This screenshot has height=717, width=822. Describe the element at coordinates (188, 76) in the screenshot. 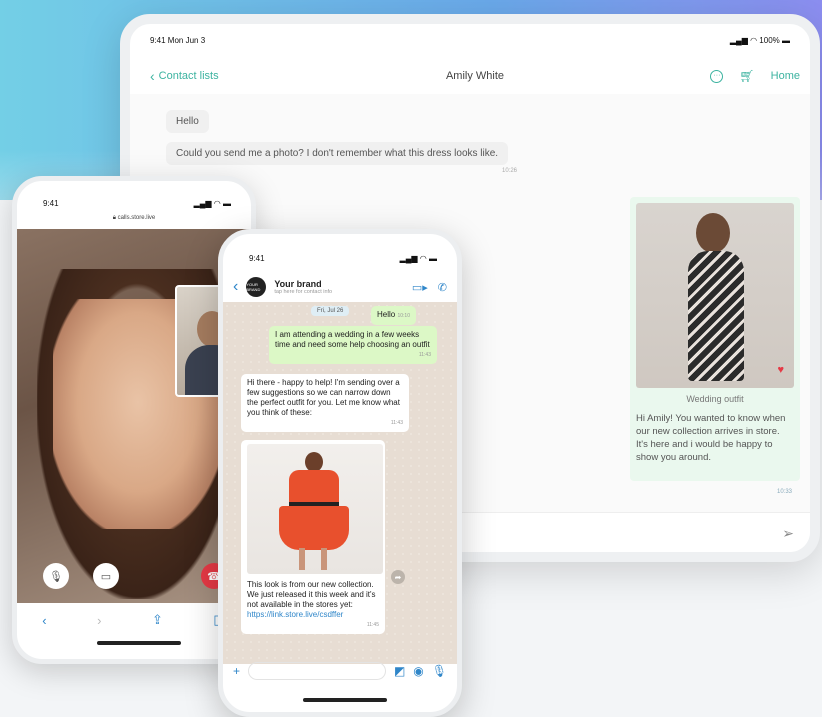

I see `back-label: Contact lists` at that location.